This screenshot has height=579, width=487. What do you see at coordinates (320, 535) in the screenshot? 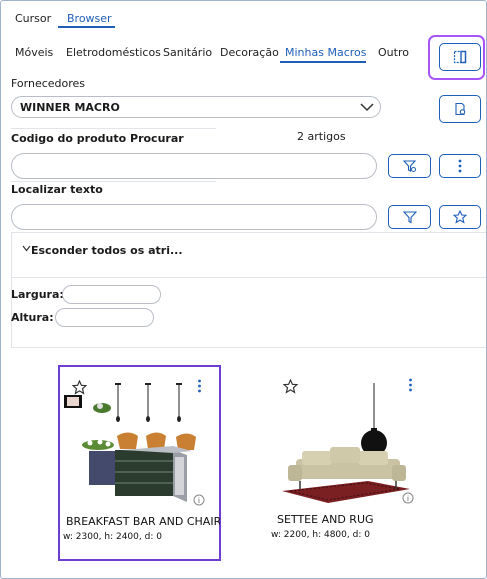
I see `product-dimensions: w: 2200, h: 4800, d: 0` at bounding box center [320, 535].